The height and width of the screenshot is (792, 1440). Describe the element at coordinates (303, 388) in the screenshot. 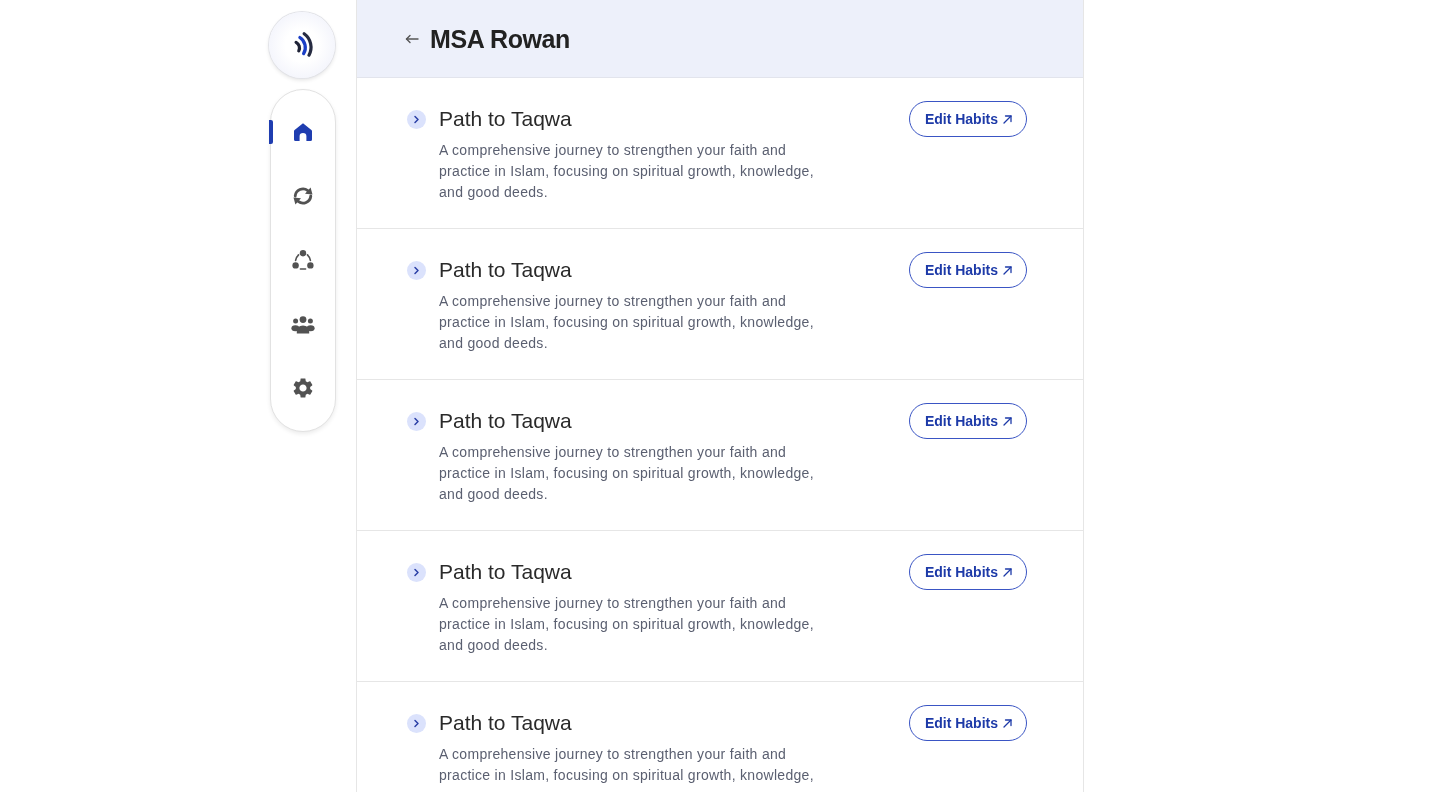

I see `settings-icon` at that location.